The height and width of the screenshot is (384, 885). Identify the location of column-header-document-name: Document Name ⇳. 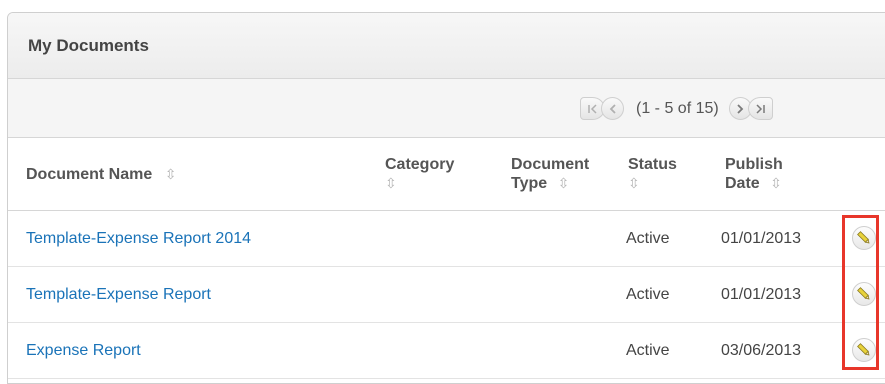
(101, 174).